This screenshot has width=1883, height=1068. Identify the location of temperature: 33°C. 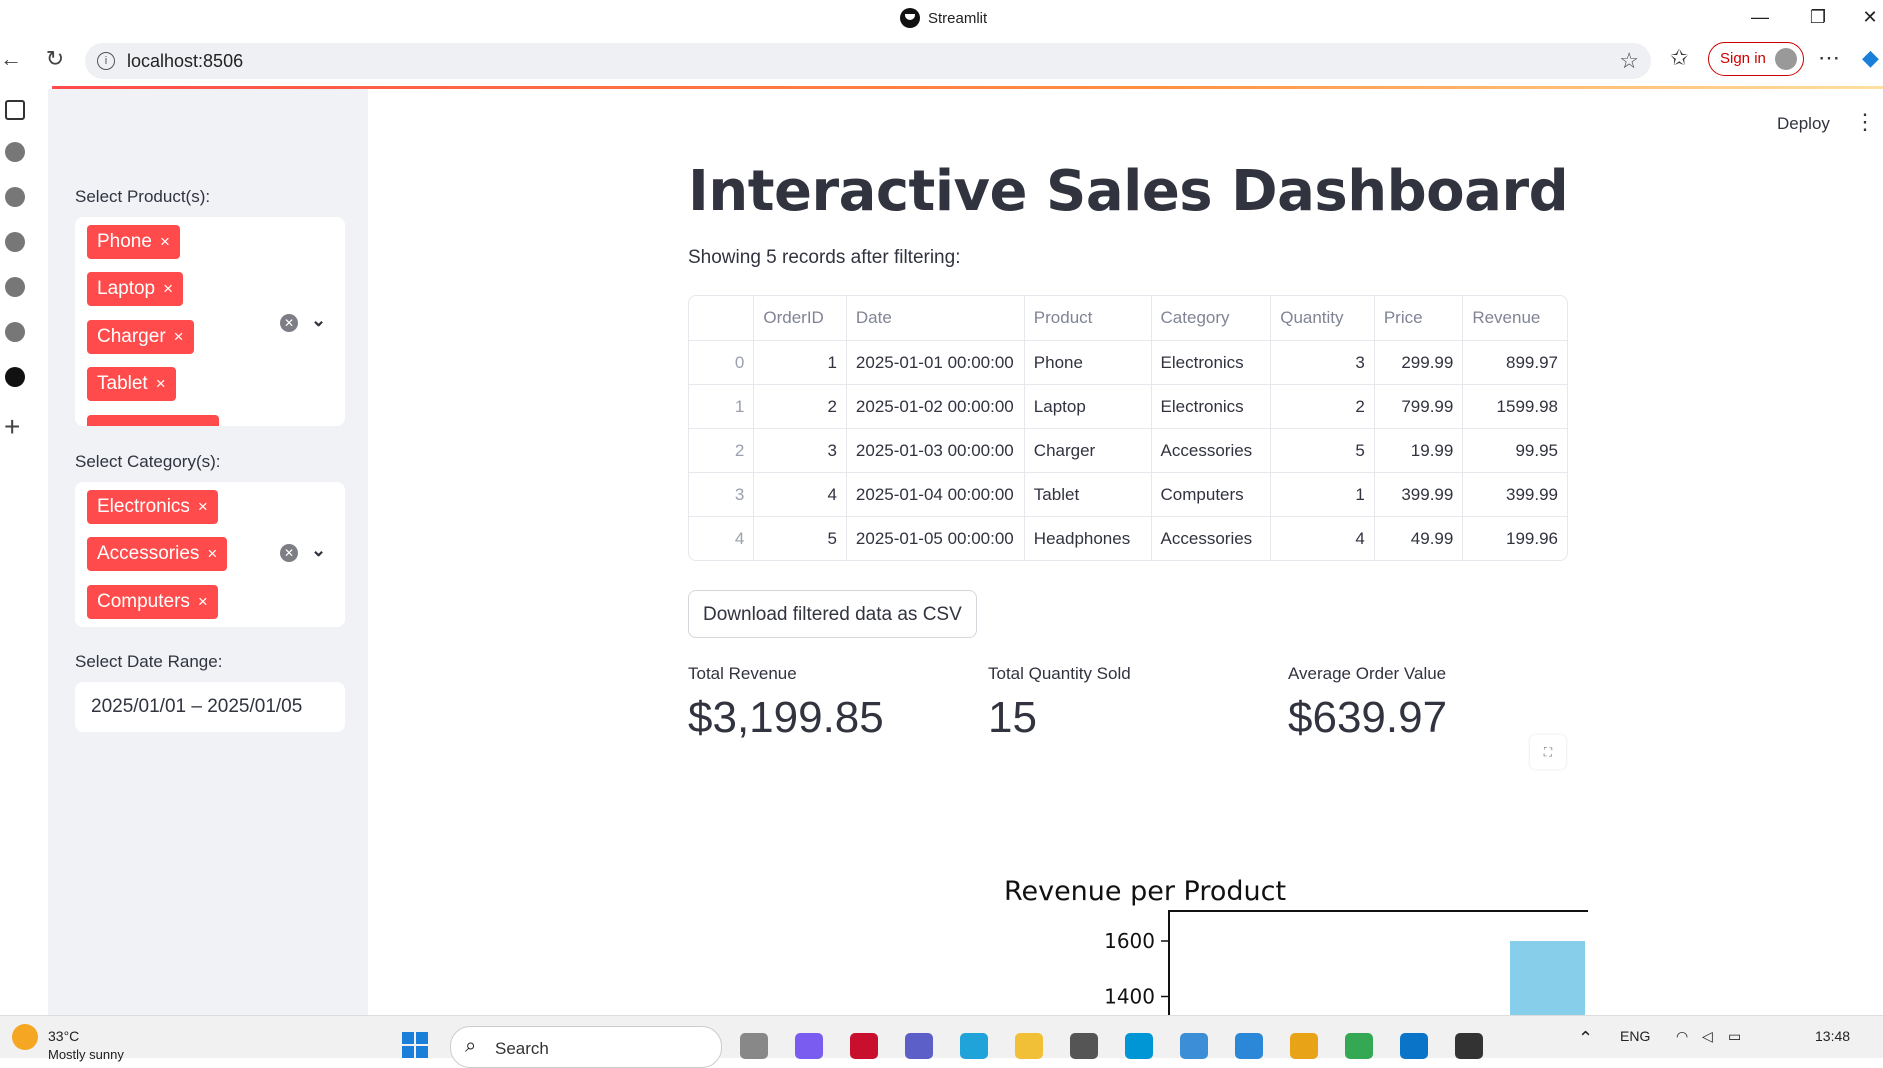
(63, 1036).